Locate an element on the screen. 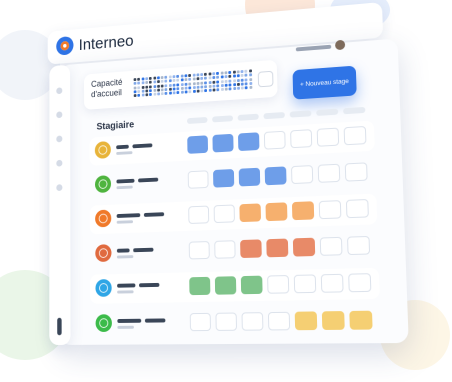 This screenshot has height=382, width=452. list-icon is located at coordinates (265, 79).